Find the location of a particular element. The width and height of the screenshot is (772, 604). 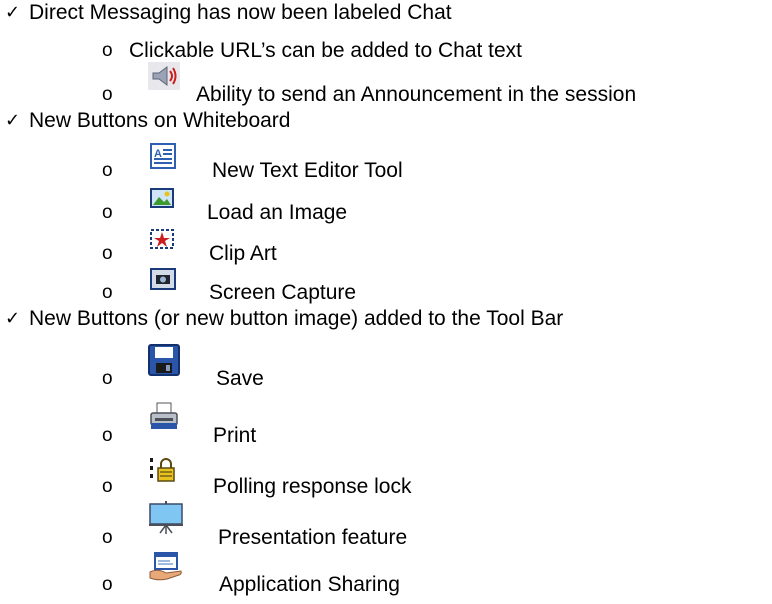

item-text: Presentation feature is located at coordinates (313, 537).